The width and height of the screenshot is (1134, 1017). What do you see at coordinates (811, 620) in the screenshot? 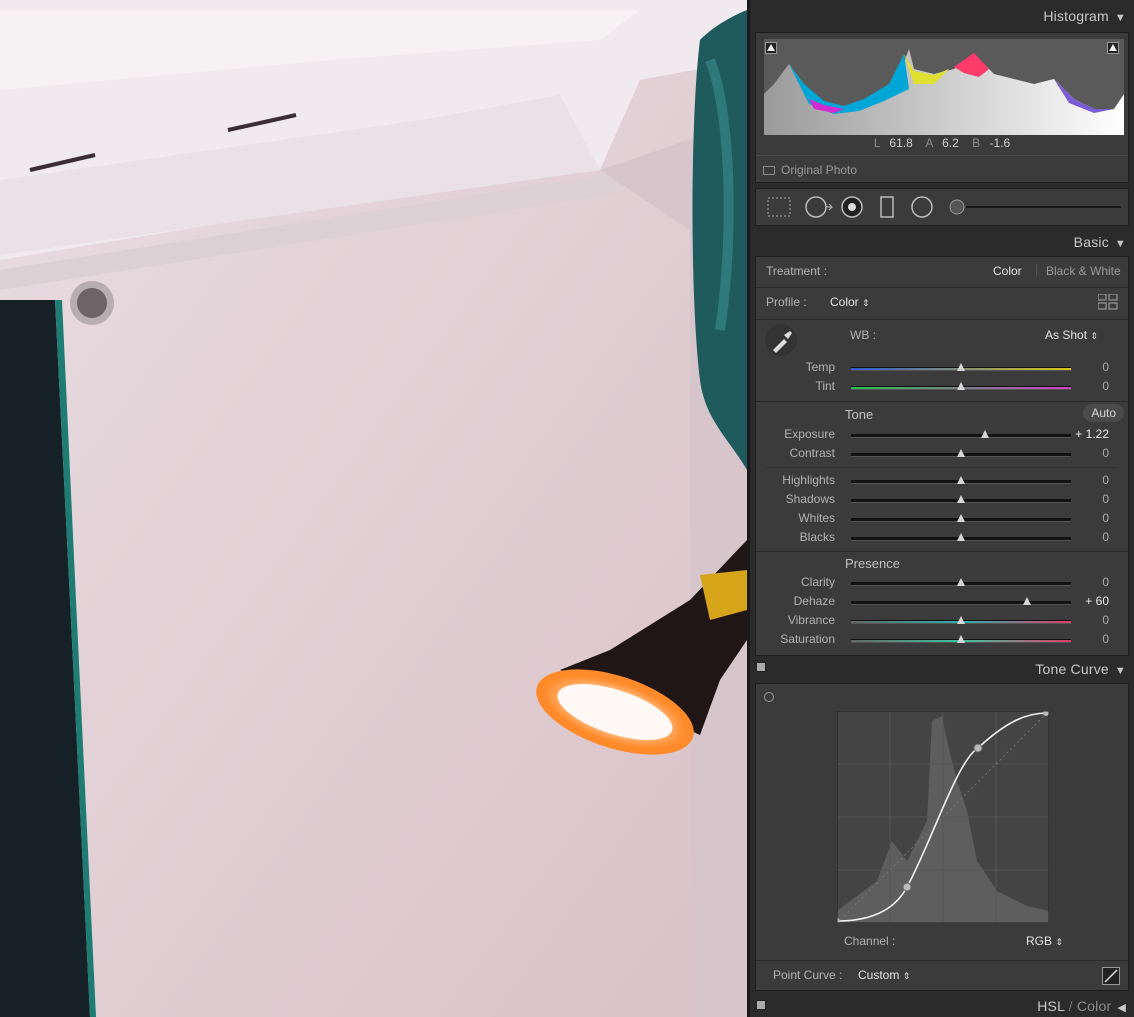
I see `slider-label: Vibrance` at bounding box center [811, 620].